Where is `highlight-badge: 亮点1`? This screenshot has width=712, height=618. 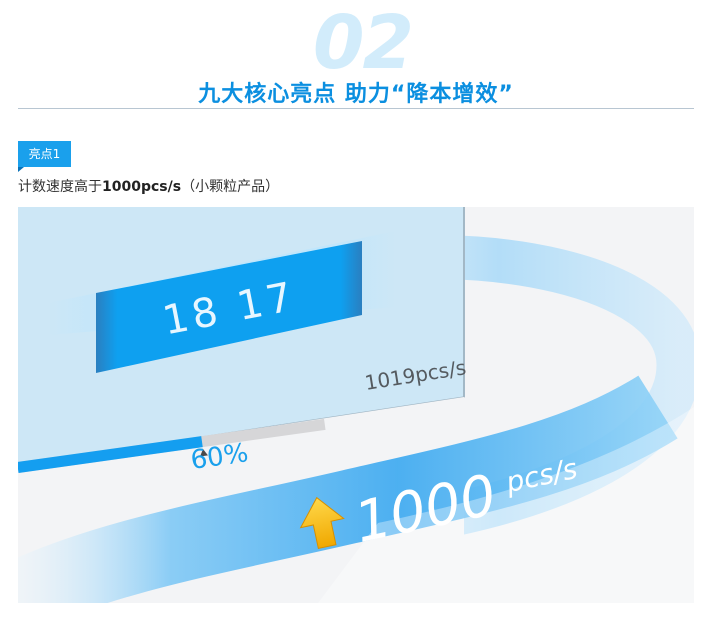 highlight-badge: 亮点1 is located at coordinates (44, 154).